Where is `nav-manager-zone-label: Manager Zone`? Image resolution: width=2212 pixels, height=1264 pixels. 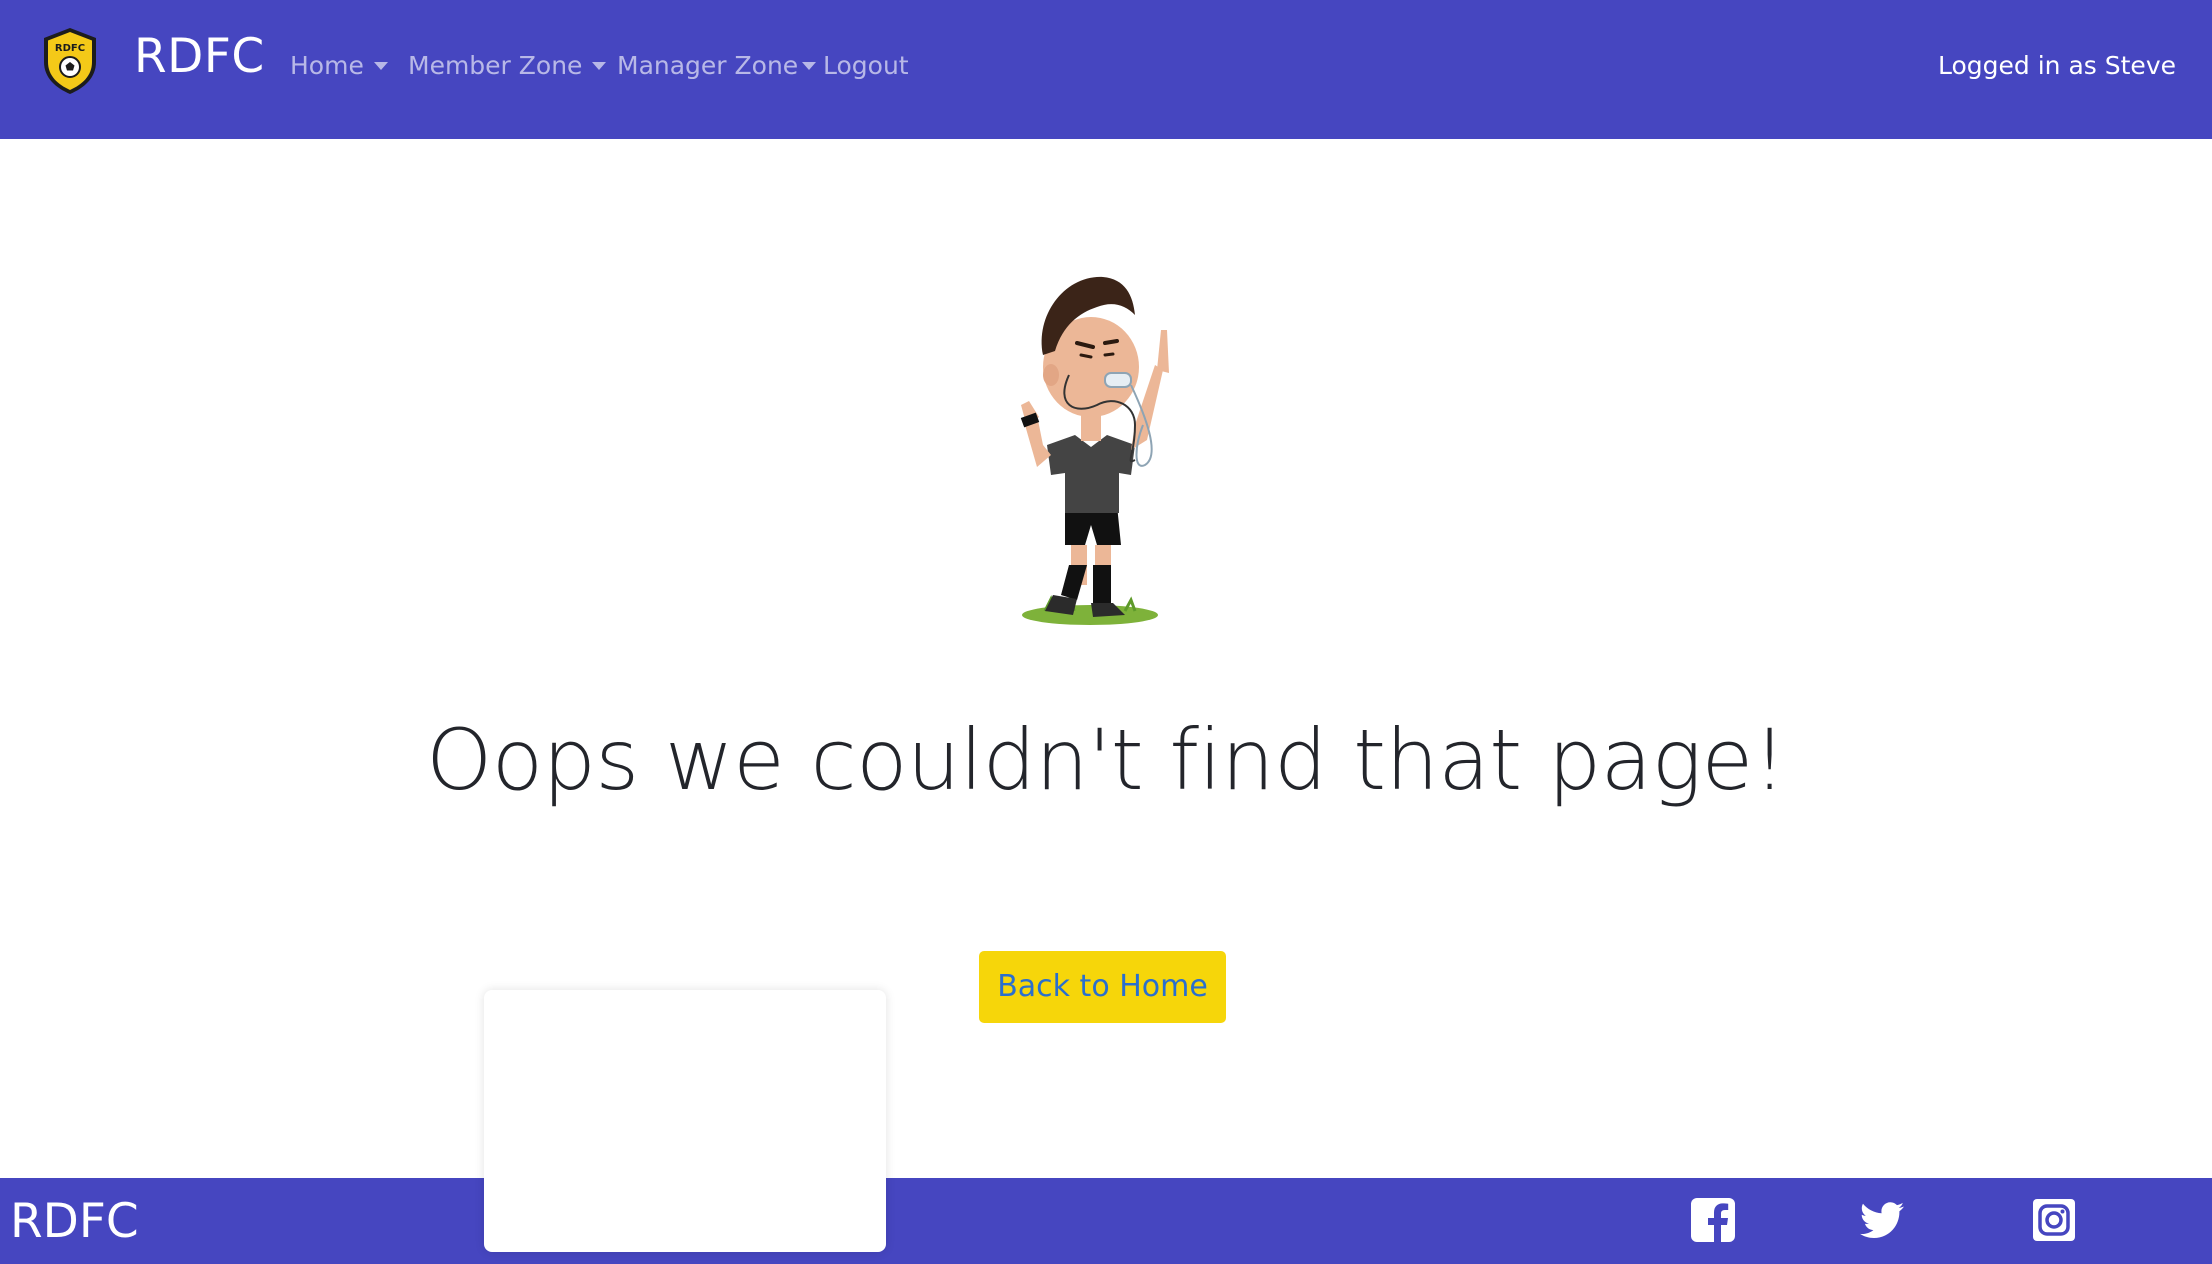
nav-manager-zone-label: Manager Zone is located at coordinates (708, 65).